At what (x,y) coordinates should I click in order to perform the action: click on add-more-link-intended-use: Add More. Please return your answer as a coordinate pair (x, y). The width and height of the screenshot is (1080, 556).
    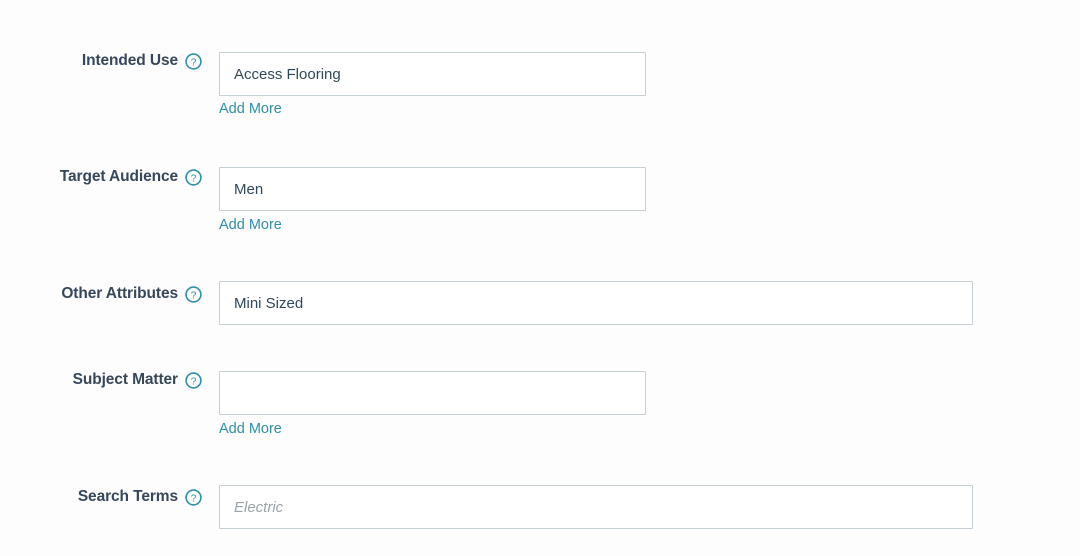
    Looking at the image, I should click on (250, 109).